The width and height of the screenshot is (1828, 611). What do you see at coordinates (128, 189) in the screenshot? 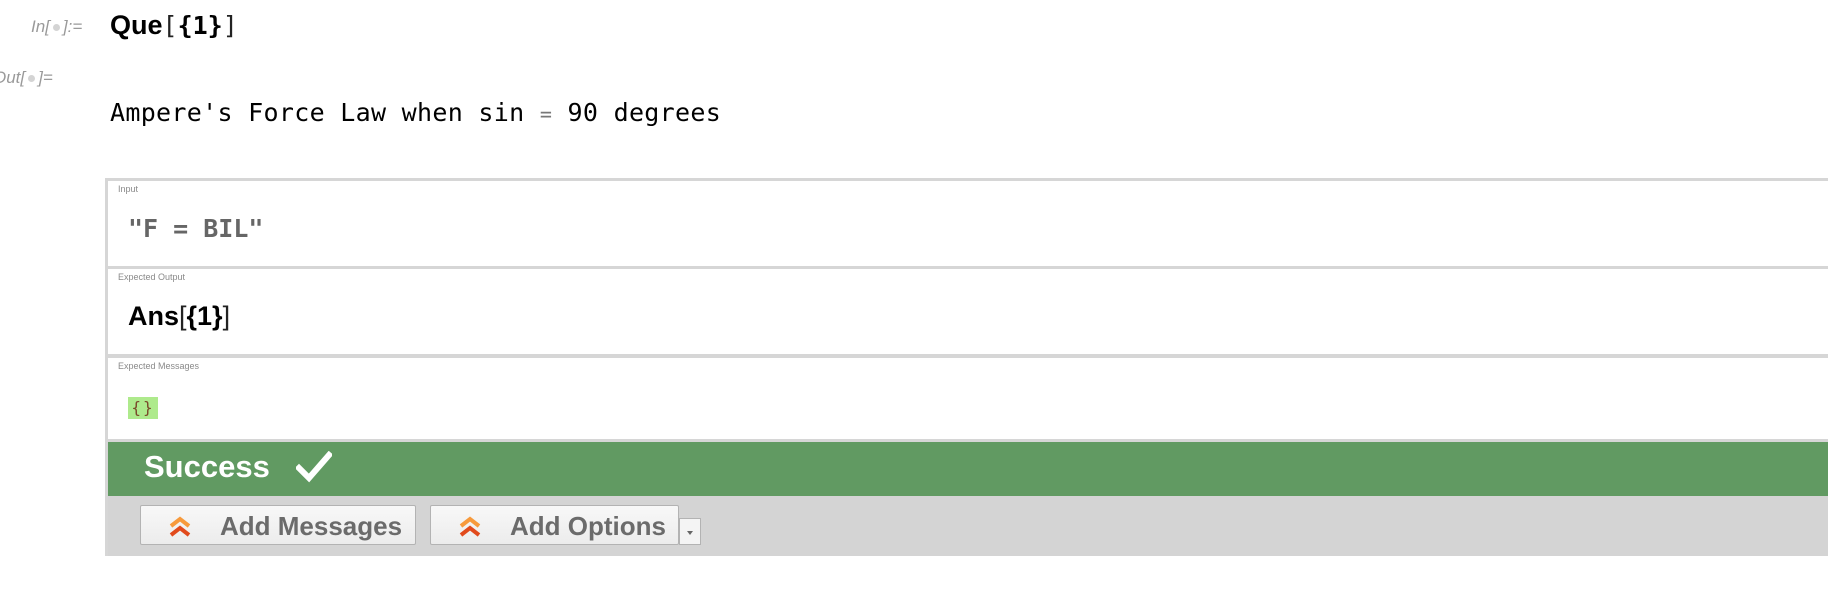
I see `test-input-caption: Input` at bounding box center [128, 189].